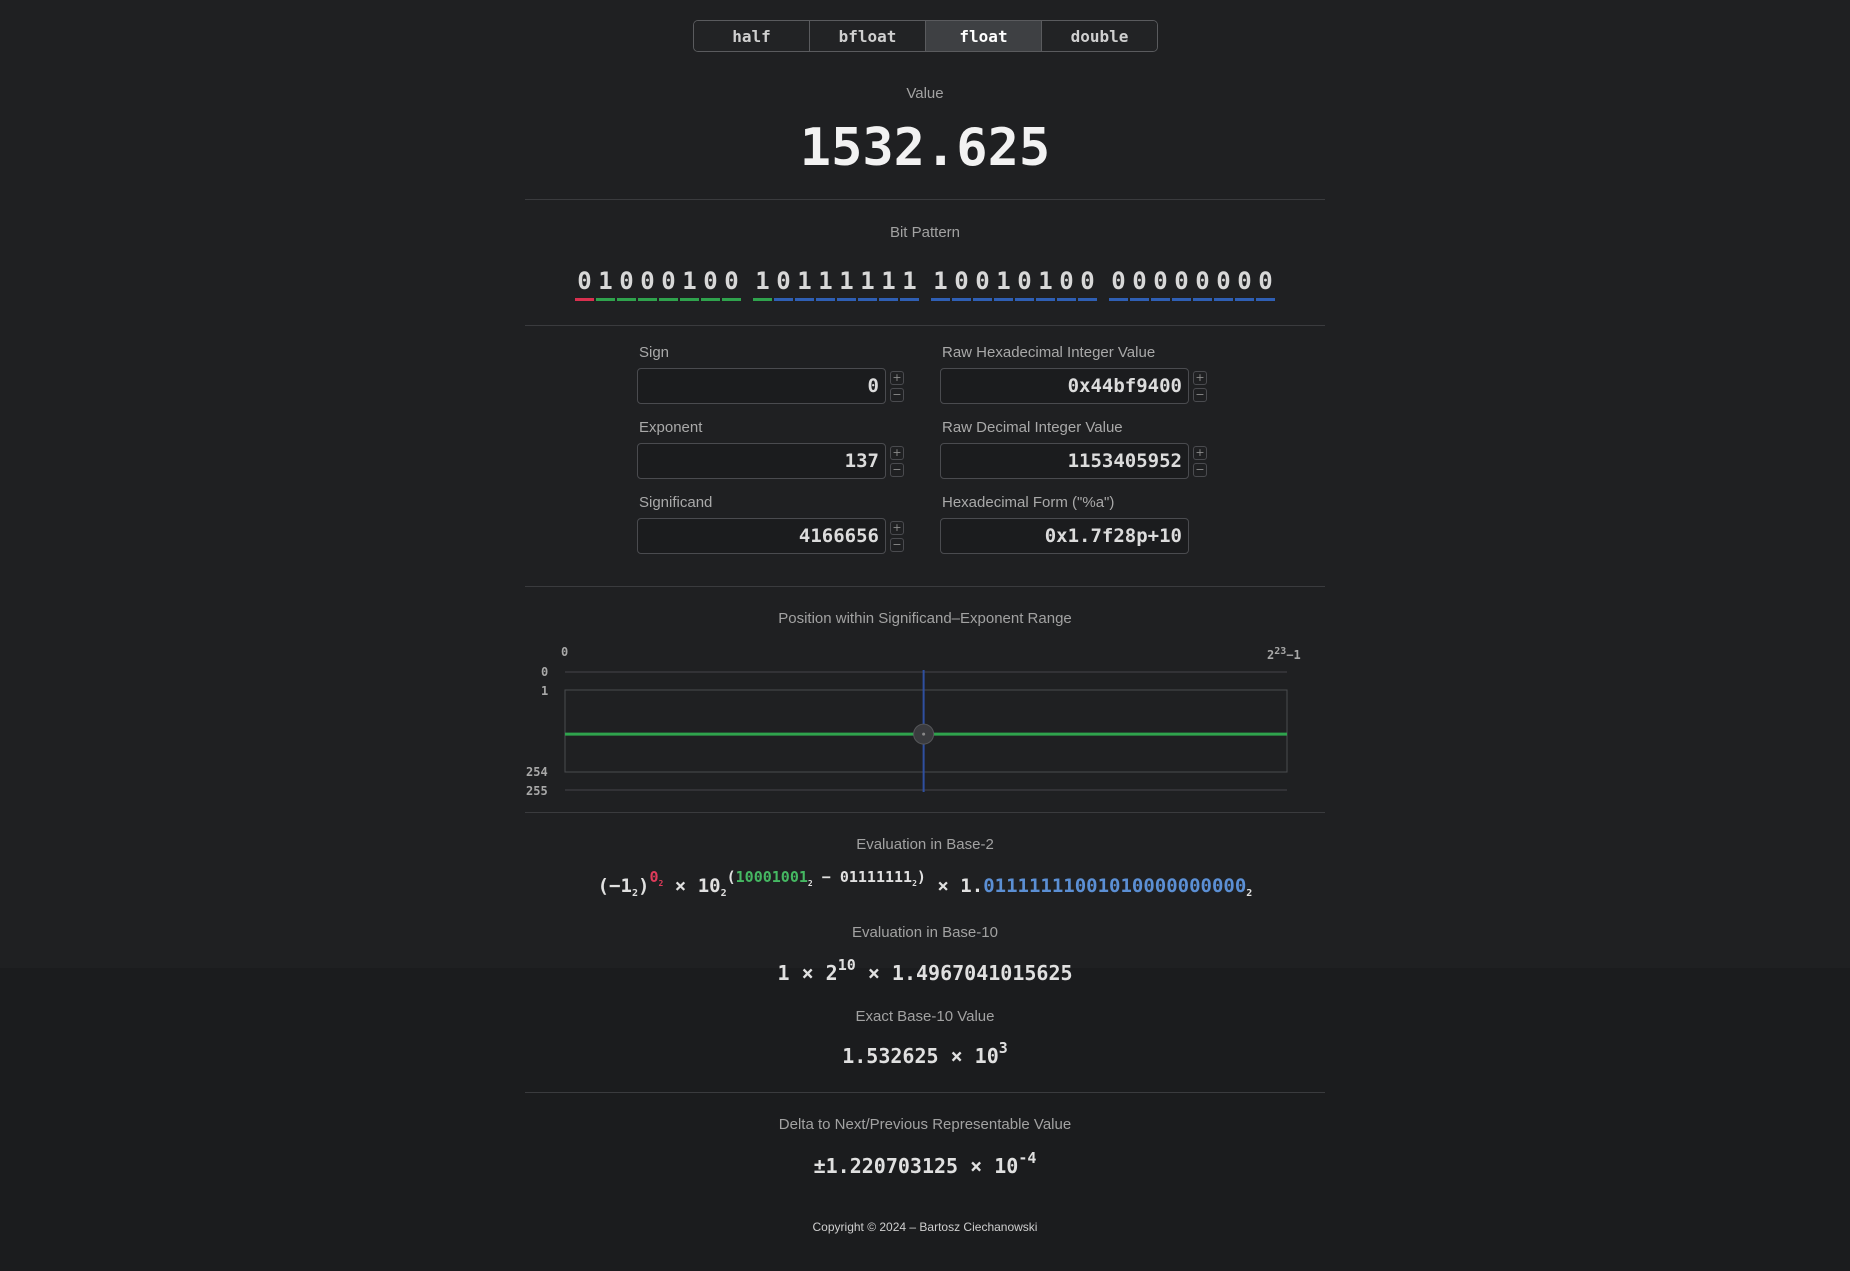 The image size is (1850, 1271). Describe the element at coordinates (565, 652) in the screenshot. I see `x-min-label: 0` at that location.